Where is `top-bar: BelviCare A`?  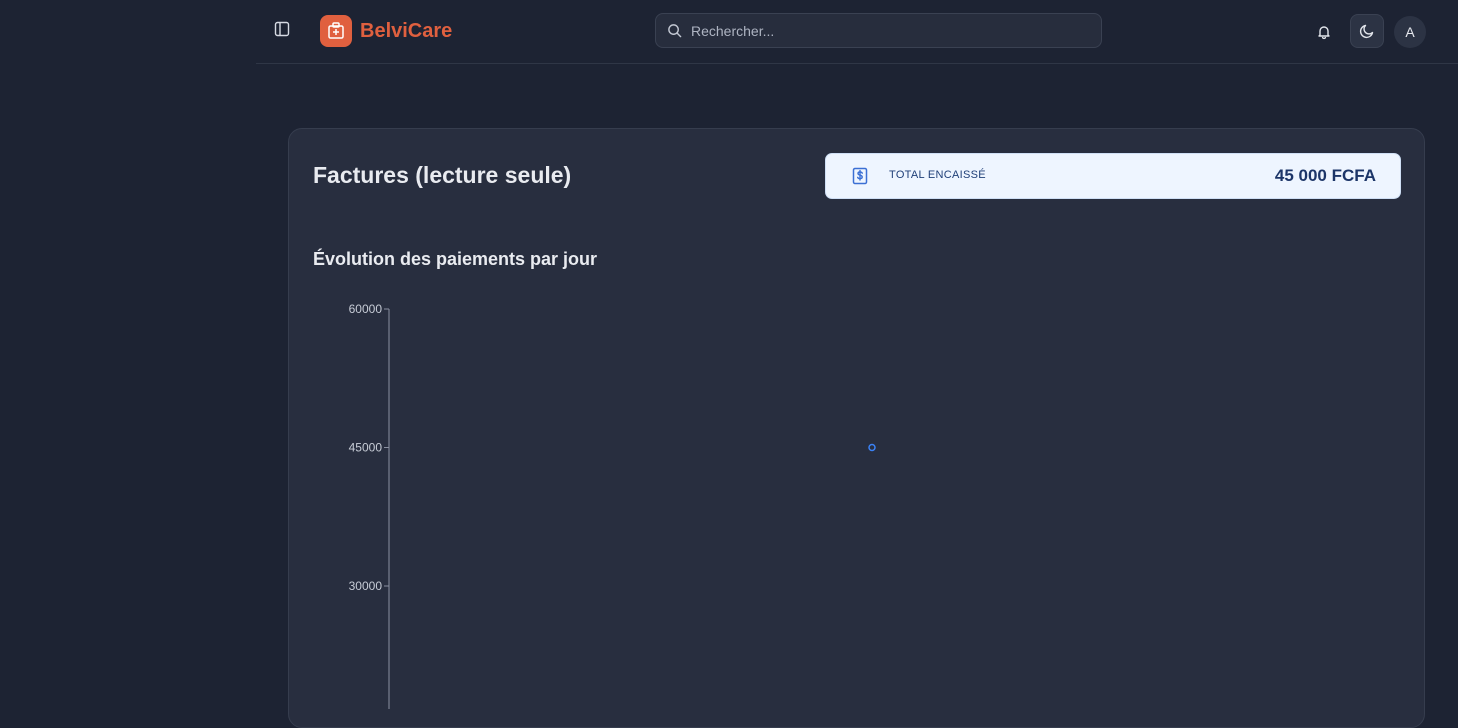
top-bar: BelviCare A is located at coordinates (857, 32).